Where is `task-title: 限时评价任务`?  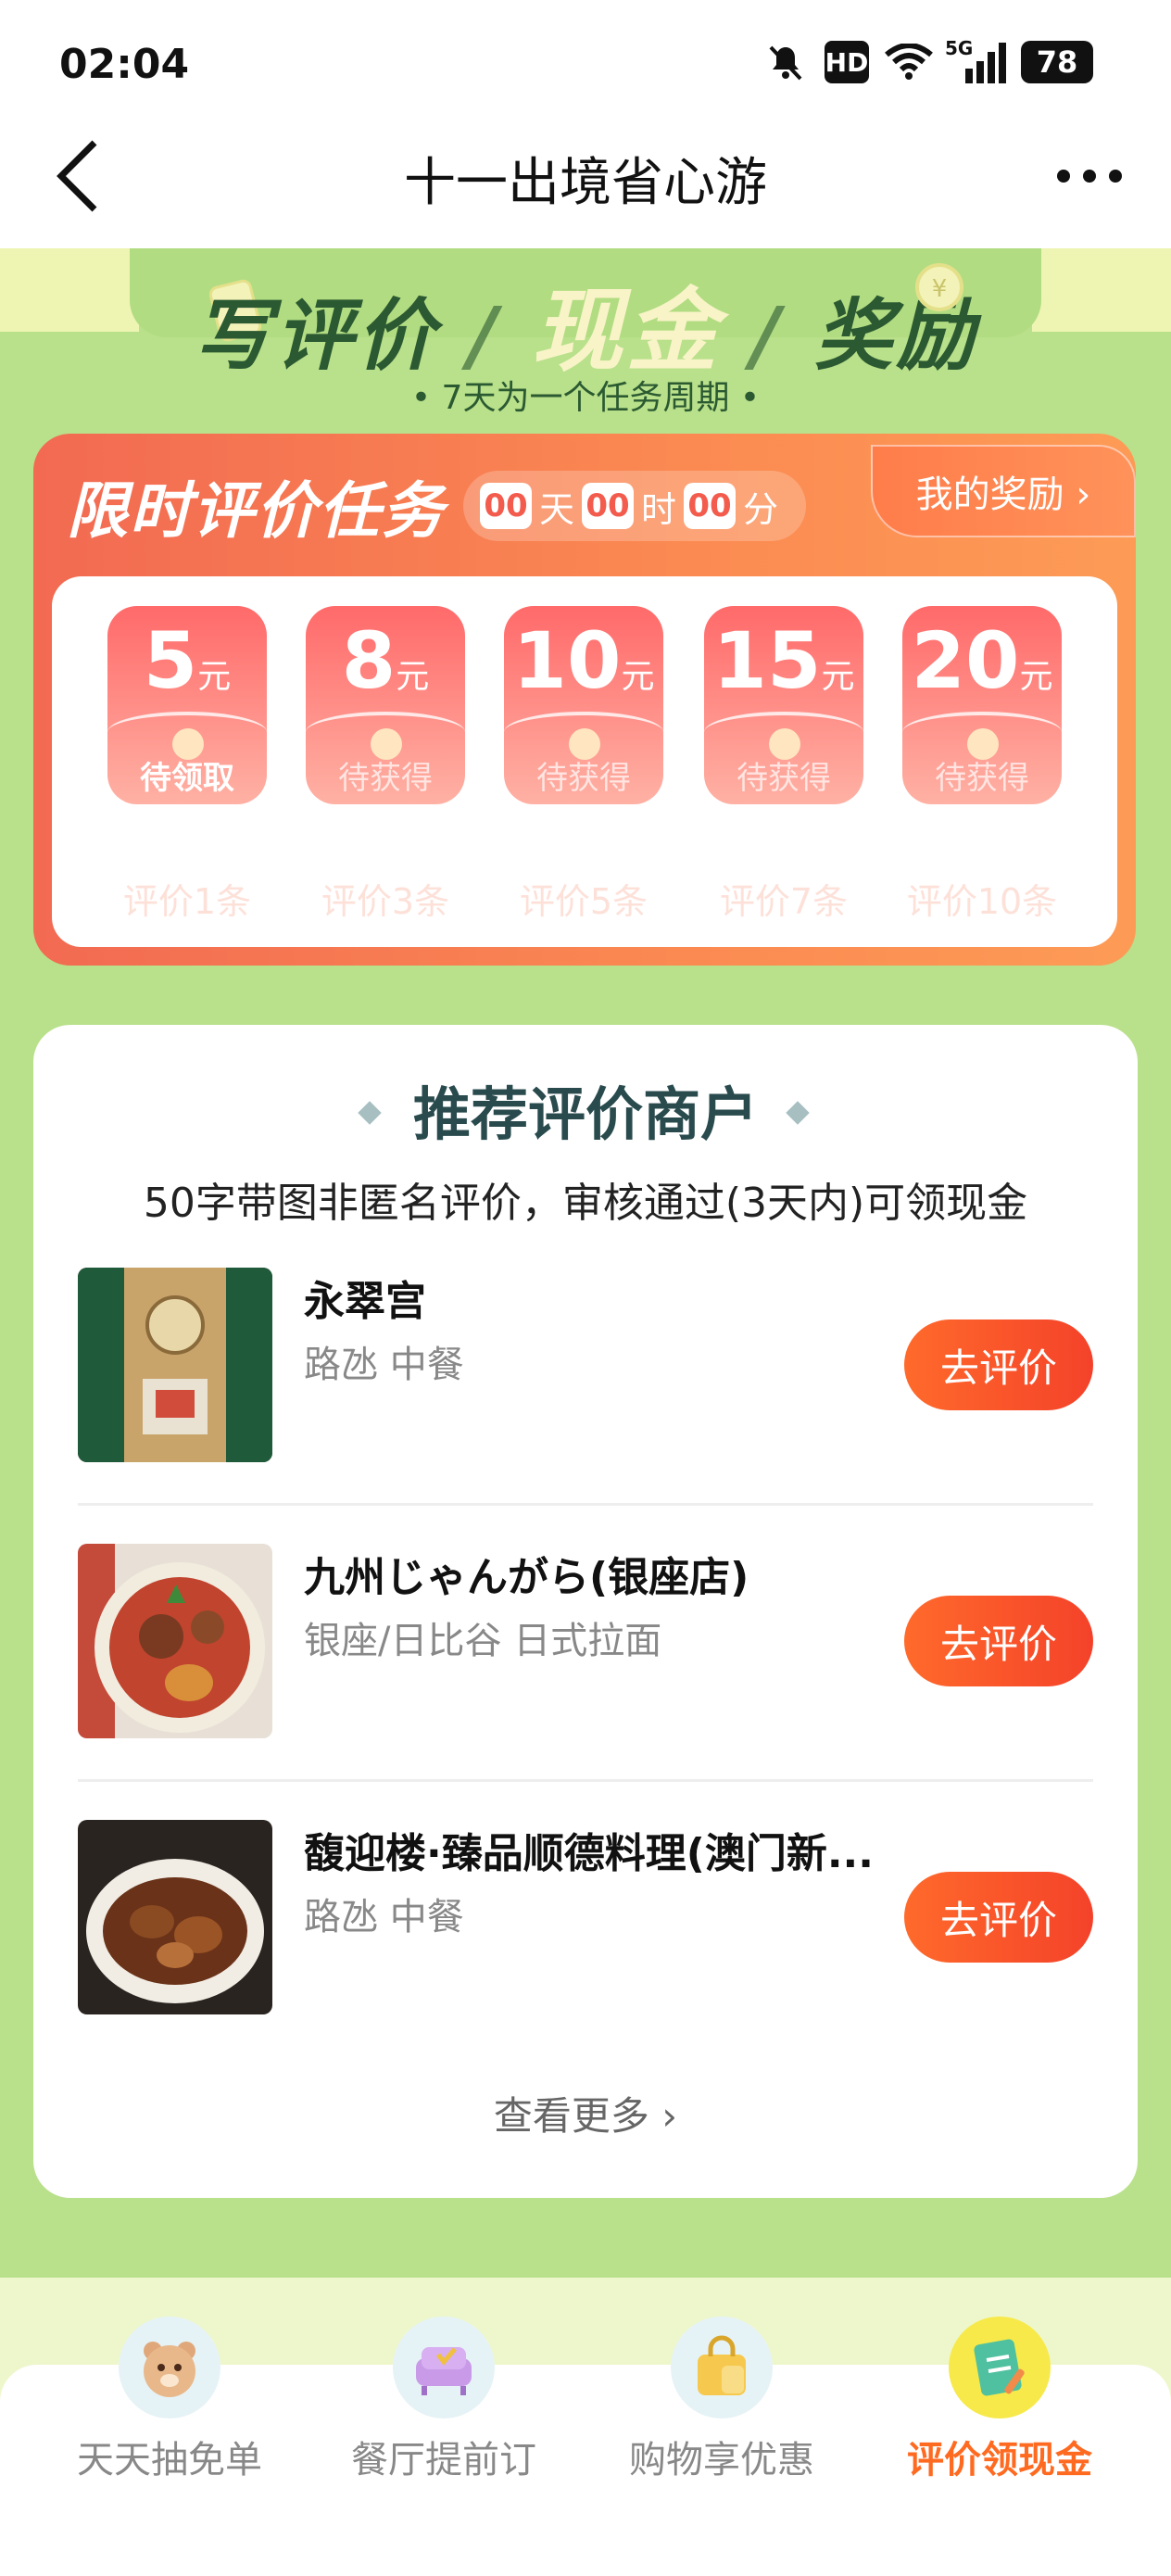 task-title: 限时评价任务 is located at coordinates (256, 511).